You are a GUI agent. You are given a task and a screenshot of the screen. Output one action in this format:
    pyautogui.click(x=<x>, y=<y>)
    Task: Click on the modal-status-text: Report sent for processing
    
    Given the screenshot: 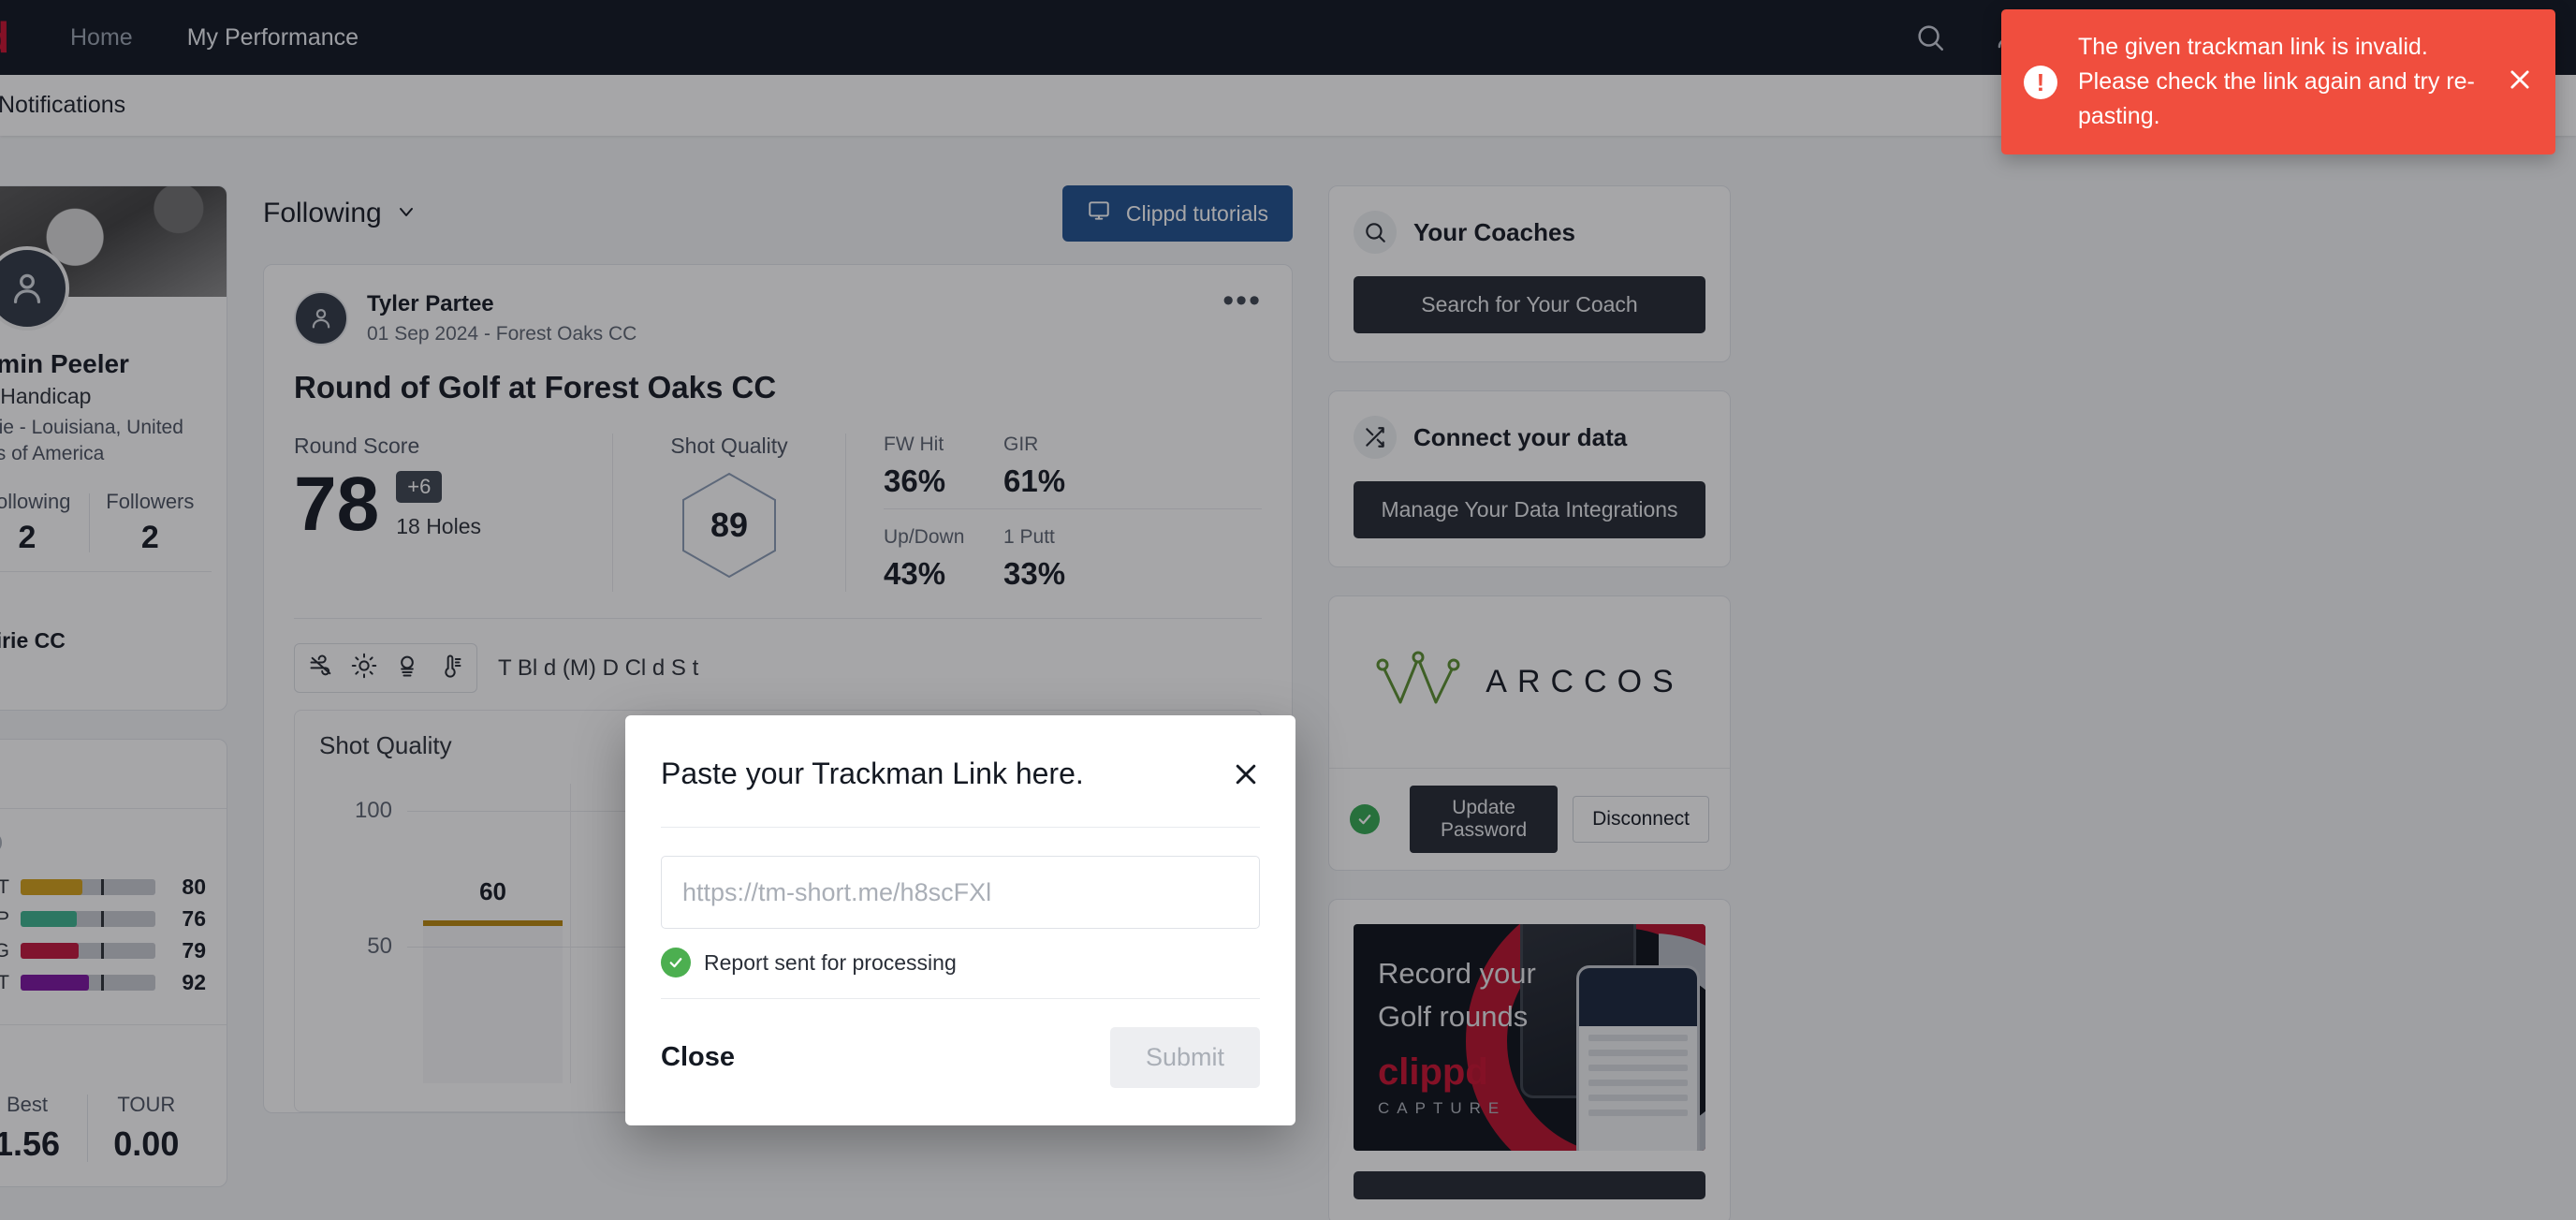 What is the action you would take?
    pyautogui.click(x=830, y=962)
    